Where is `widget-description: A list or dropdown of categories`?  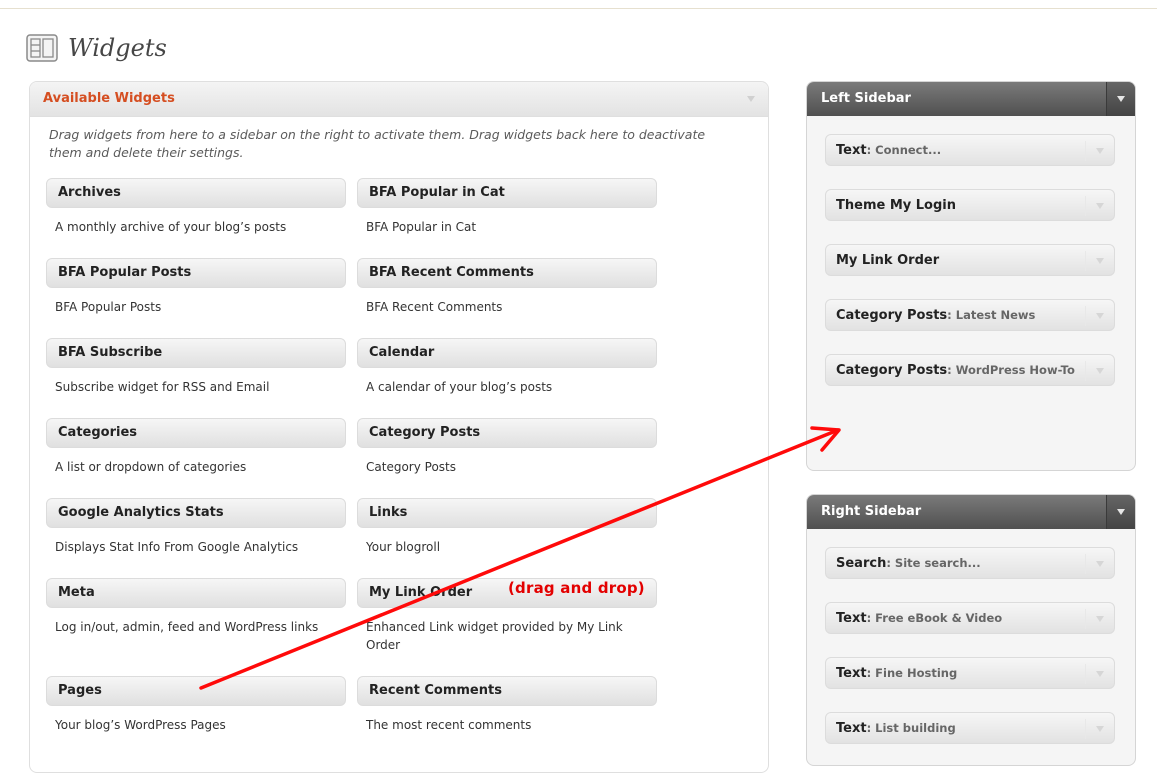
widget-description: A list or dropdown of categories is located at coordinates (151, 467).